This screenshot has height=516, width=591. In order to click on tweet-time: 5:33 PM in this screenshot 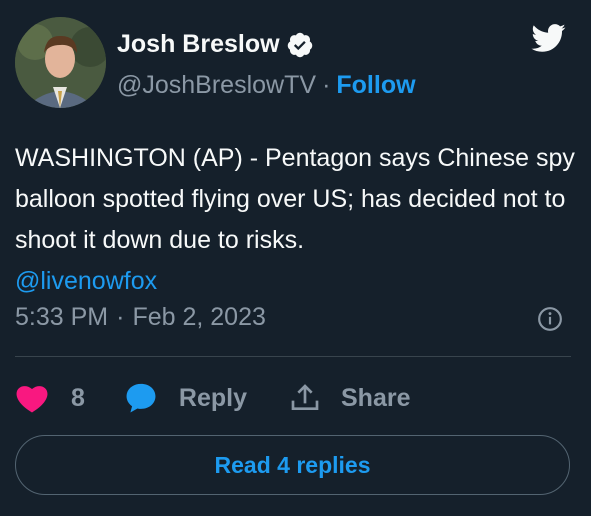, I will do `click(61, 317)`.